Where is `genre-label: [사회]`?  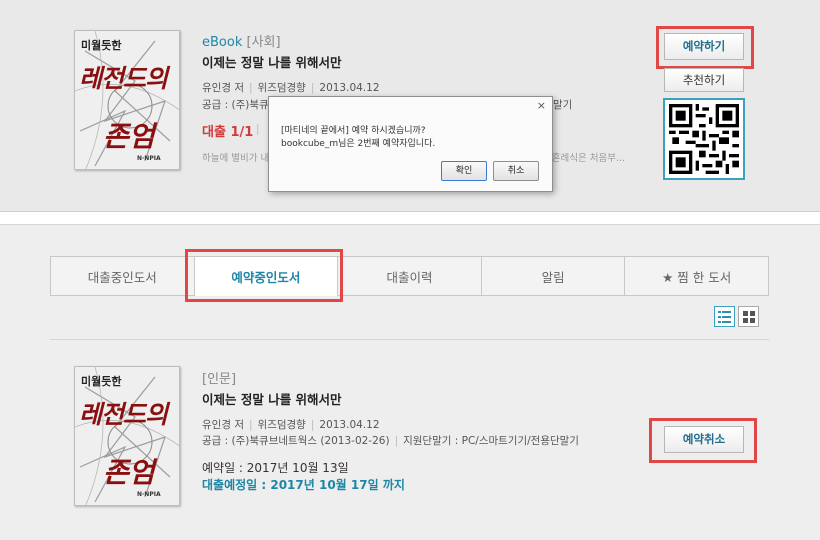
genre-label: [사회] is located at coordinates (263, 42).